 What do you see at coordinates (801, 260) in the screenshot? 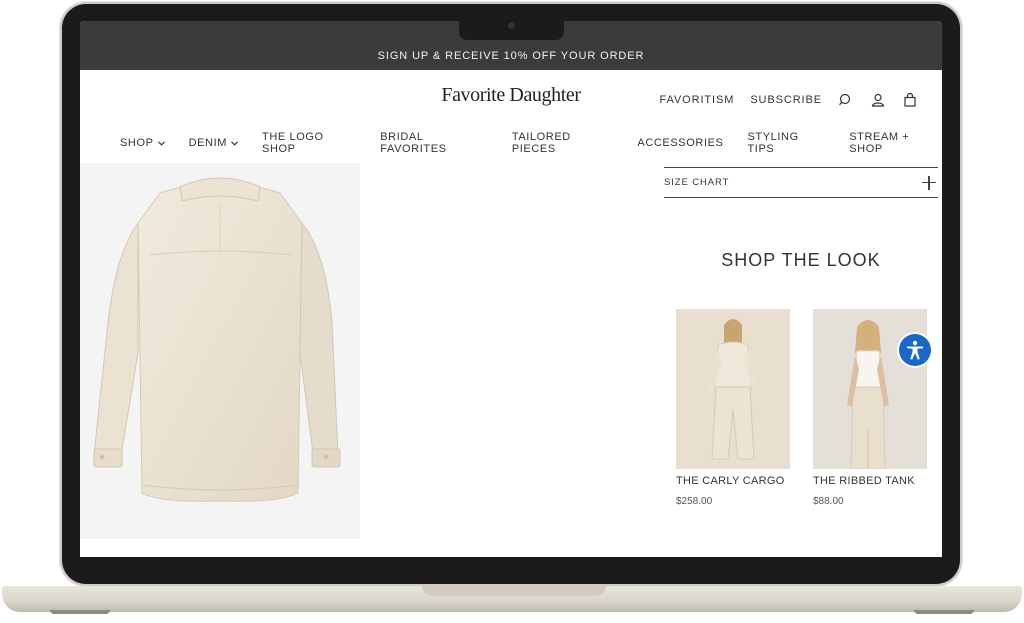
I see `shop-the-look-title: SHOP THE LOOK` at bounding box center [801, 260].